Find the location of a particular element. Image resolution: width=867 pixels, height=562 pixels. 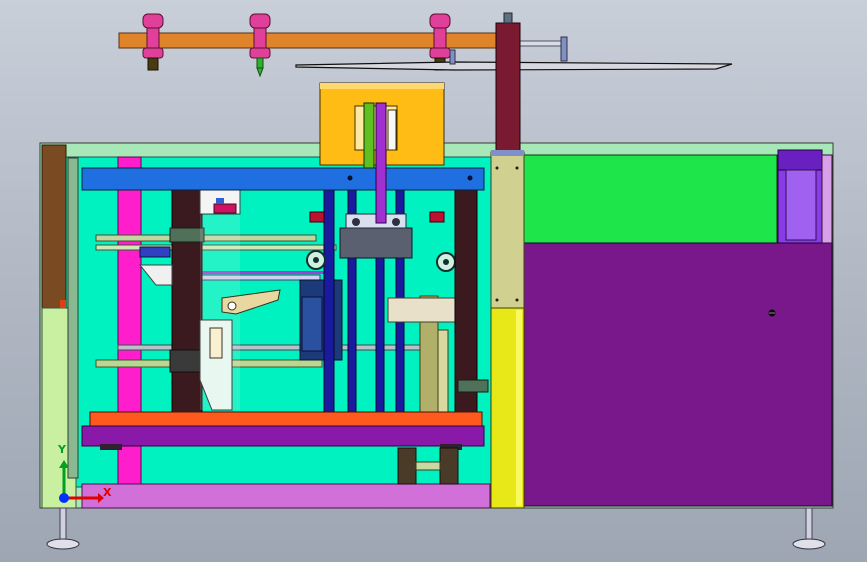

housing-shaft-green is located at coordinates (369, 135).